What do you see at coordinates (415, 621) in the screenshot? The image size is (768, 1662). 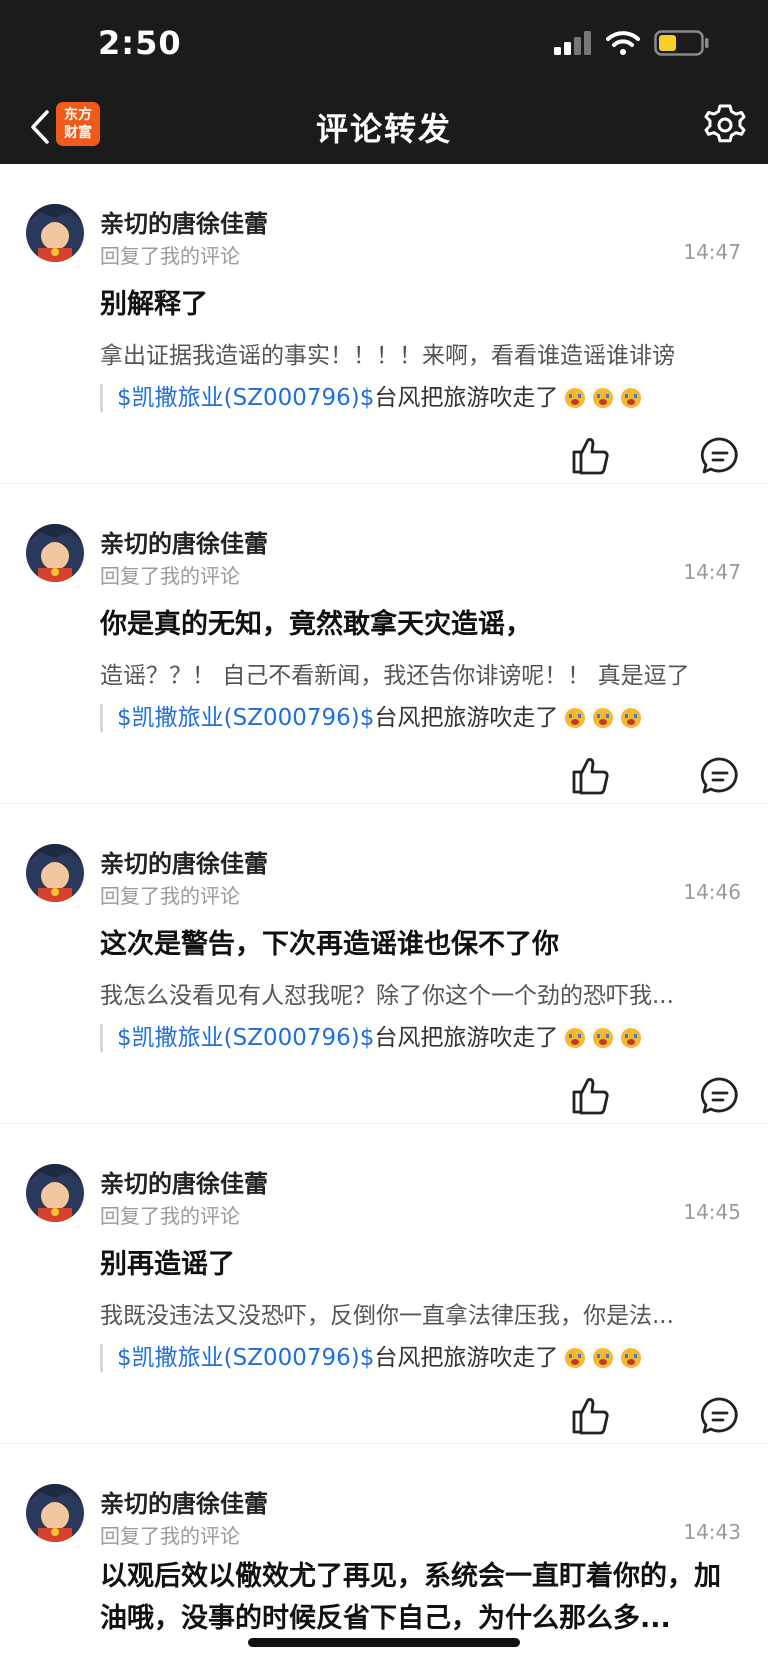 I see `reply-text: 你是真的无知，竟然敢拿天灾造谣，` at bounding box center [415, 621].